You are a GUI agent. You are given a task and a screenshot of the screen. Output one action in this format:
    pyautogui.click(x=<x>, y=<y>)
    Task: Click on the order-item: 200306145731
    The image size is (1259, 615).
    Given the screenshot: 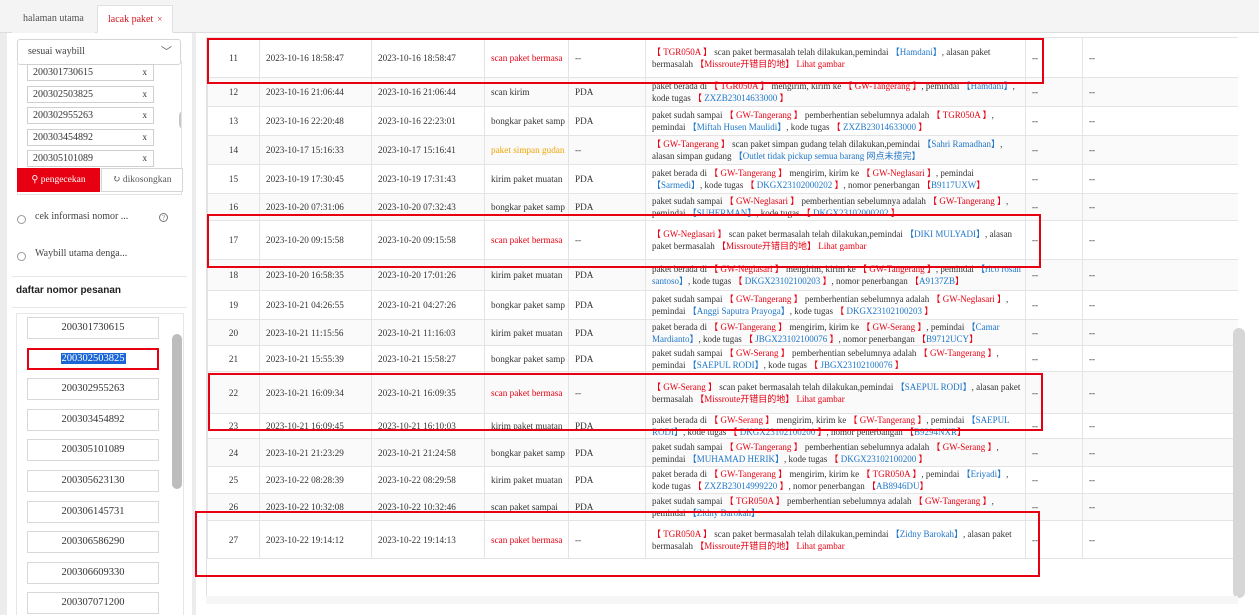 What is the action you would take?
    pyautogui.click(x=93, y=511)
    